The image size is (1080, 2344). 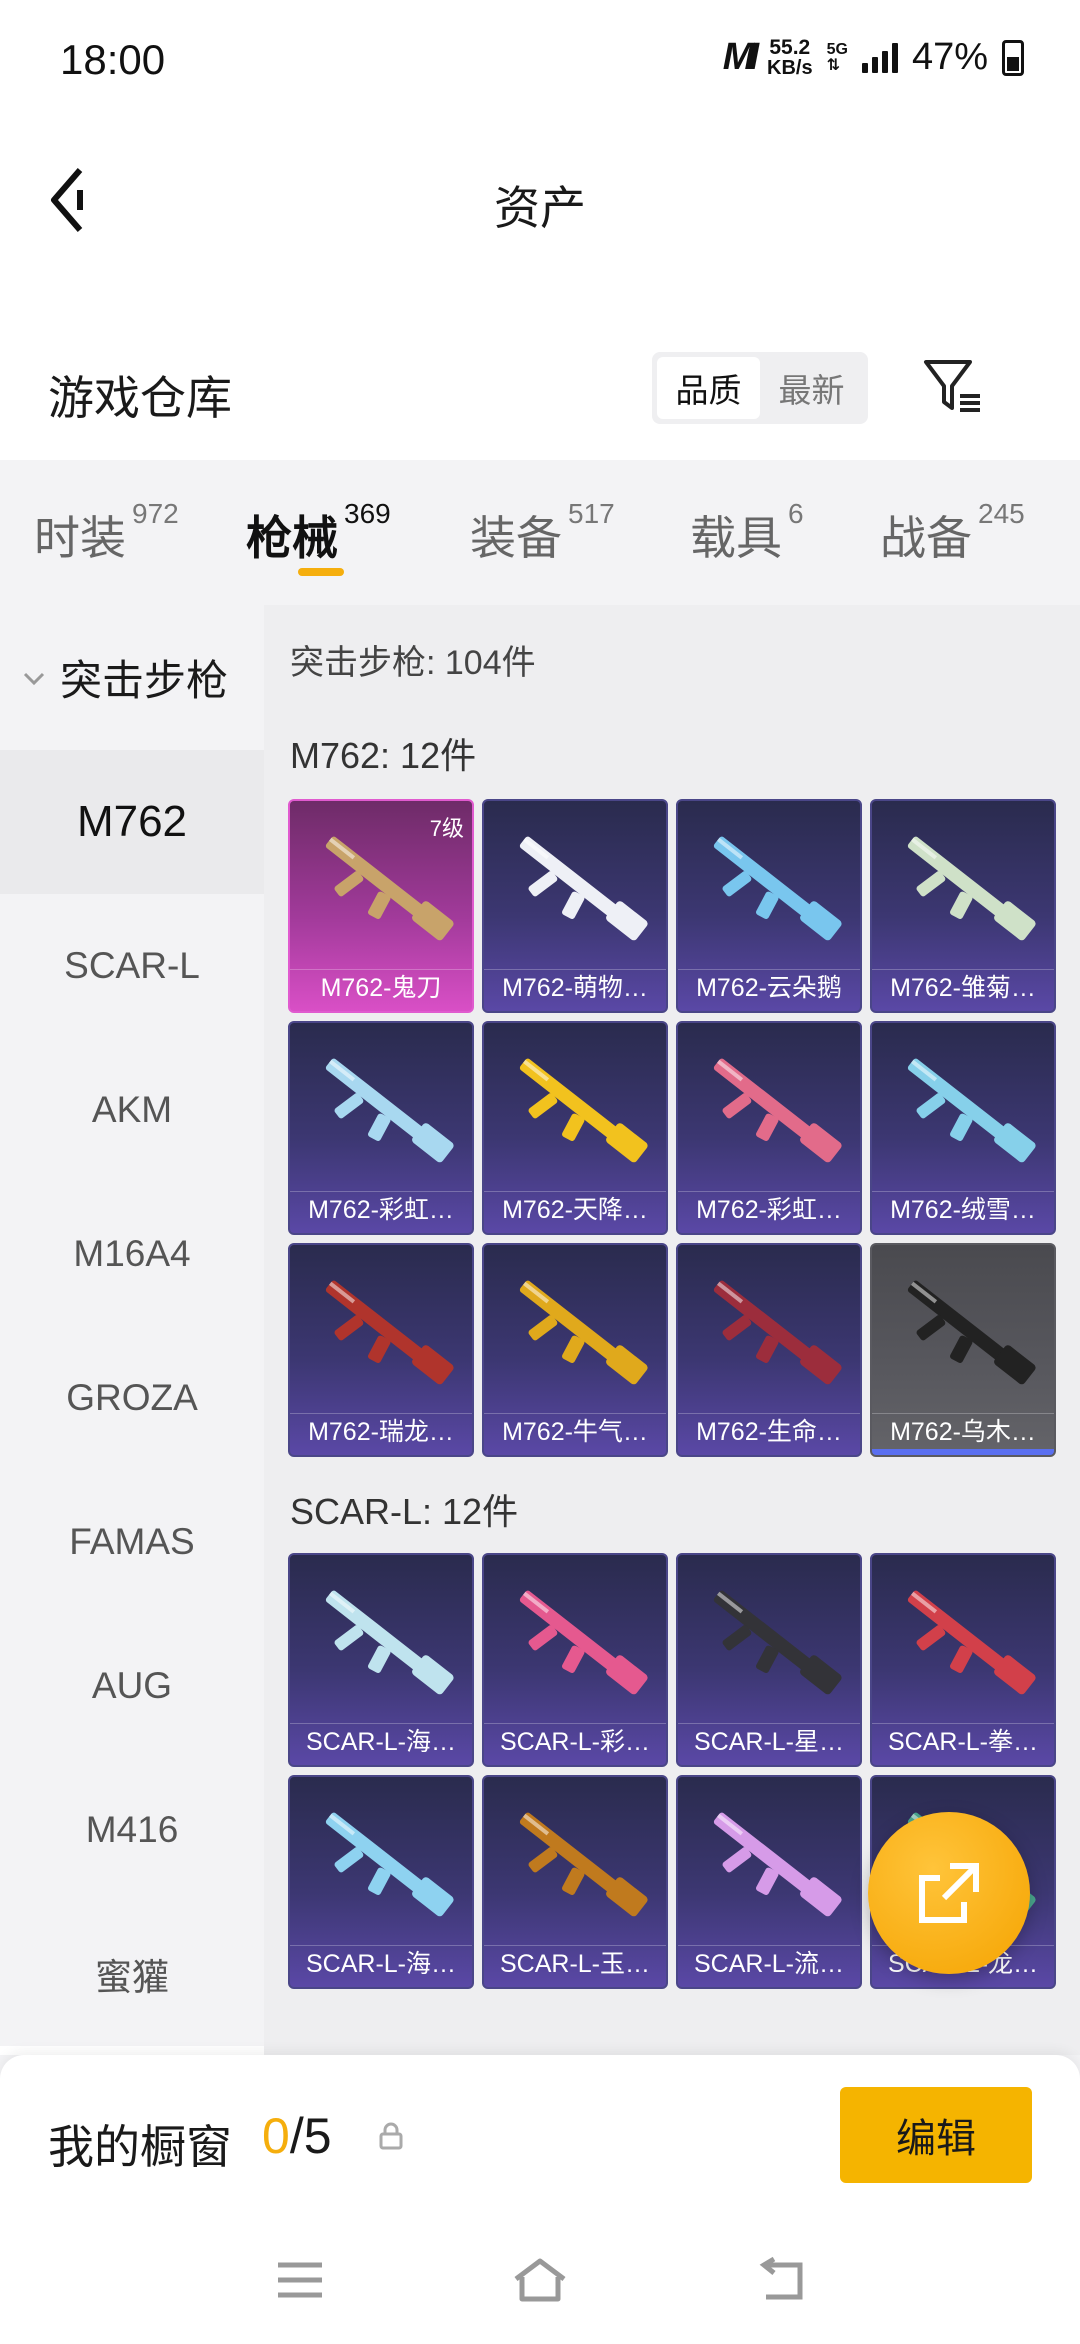 I want to click on lock-icon, so click(x=391, y=2136).